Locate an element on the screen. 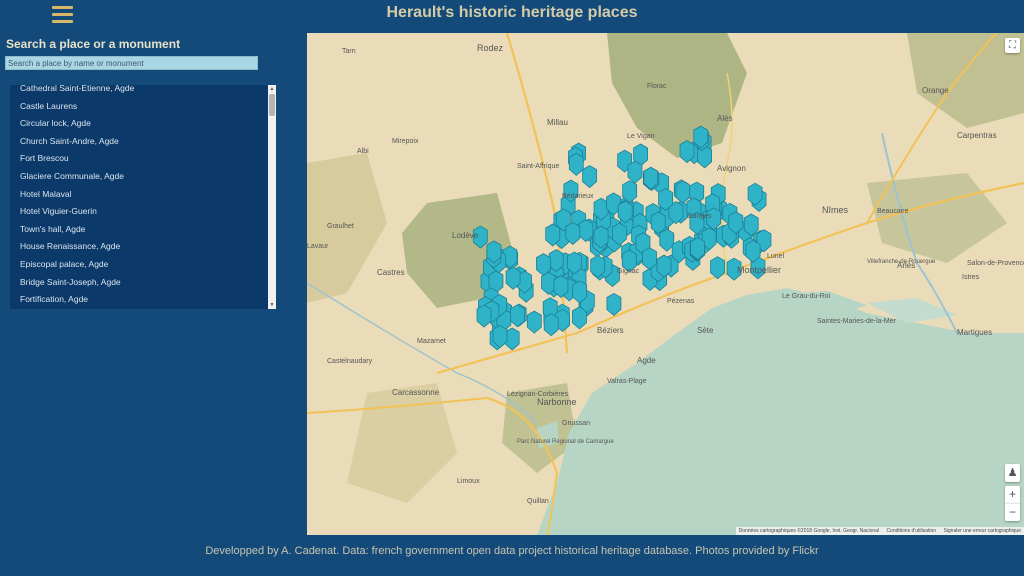 Image resolution: width=1024 pixels, height=576 pixels. map-label: Montpellier is located at coordinates (759, 270).